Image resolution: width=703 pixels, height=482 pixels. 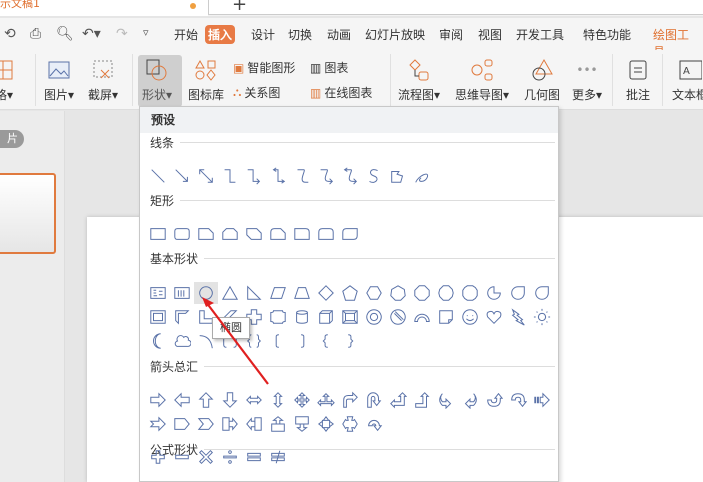 What do you see at coordinates (206, 400) in the screenshot?
I see `shape-up-arrow` at bounding box center [206, 400].